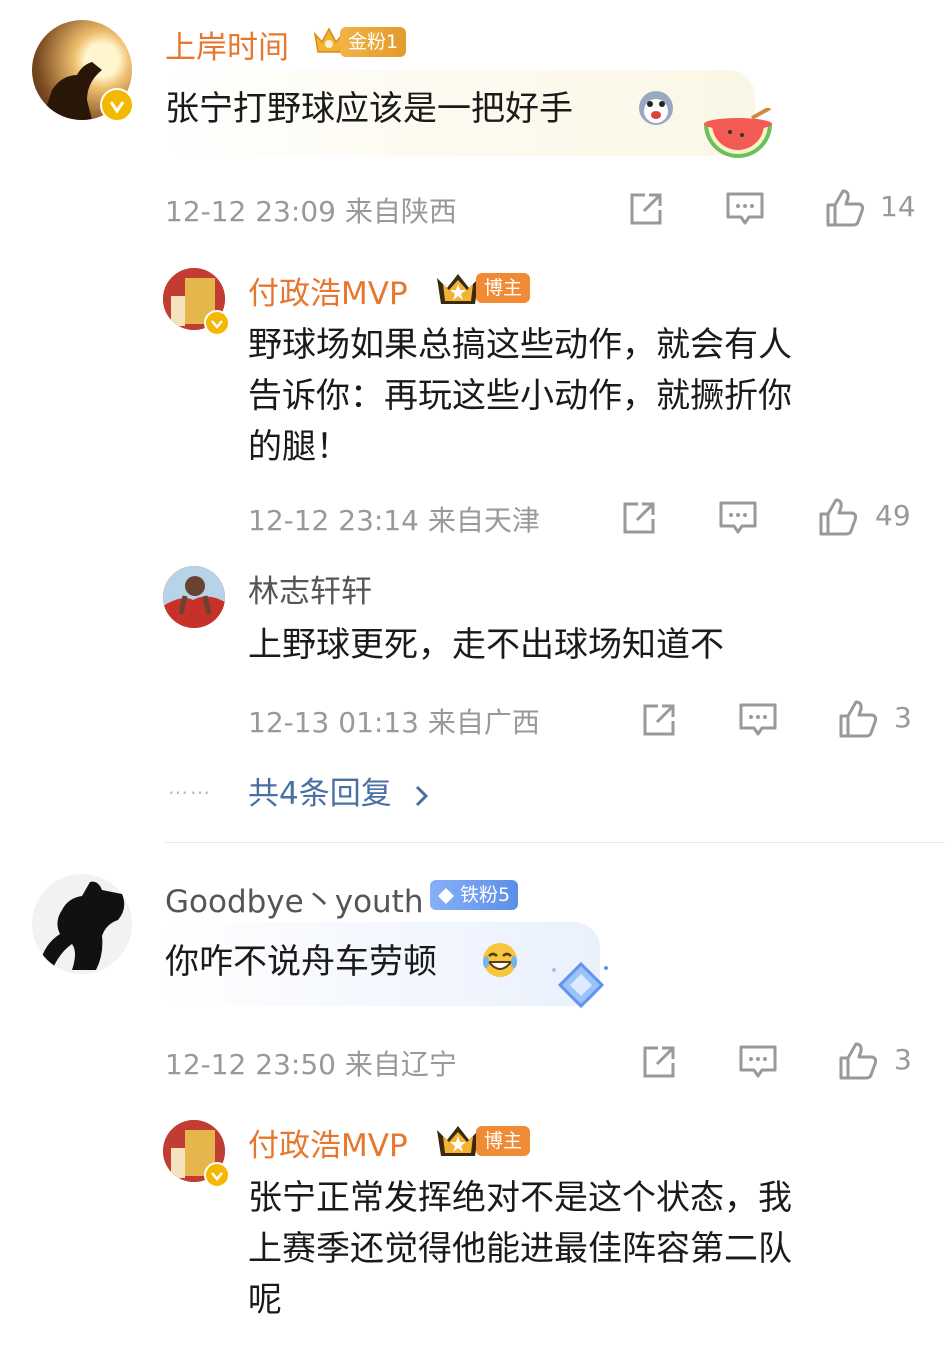 This screenshot has width=945, height=1348. I want to click on comment-text: 张宁打野球应该是一把好手, so click(369, 109).